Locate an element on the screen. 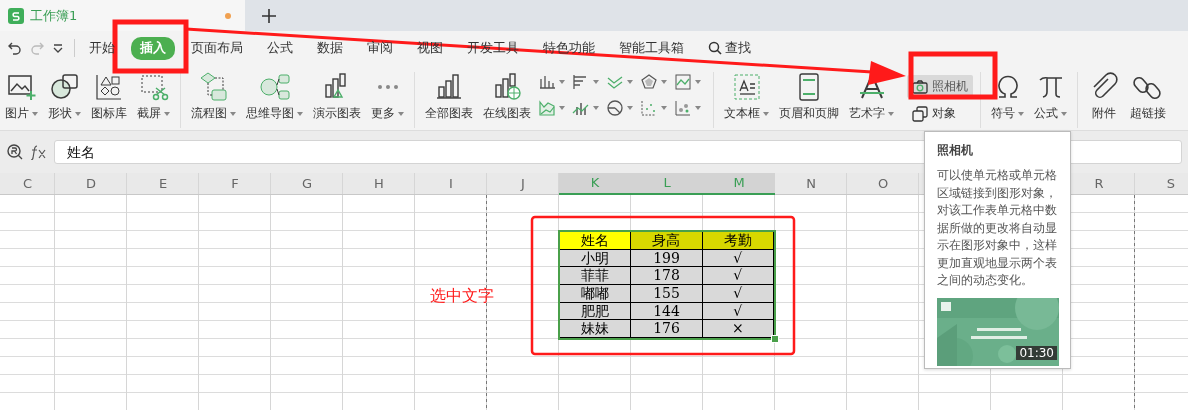 The width and height of the screenshot is (1188, 410). table-cell: 菲菲 is located at coordinates (596, 276).